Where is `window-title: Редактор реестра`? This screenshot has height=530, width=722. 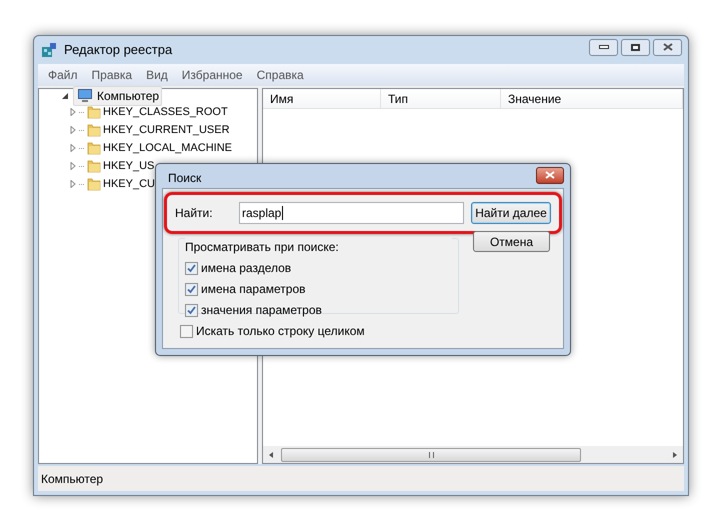
window-title: Редактор реестра is located at coordinates (118, 50).